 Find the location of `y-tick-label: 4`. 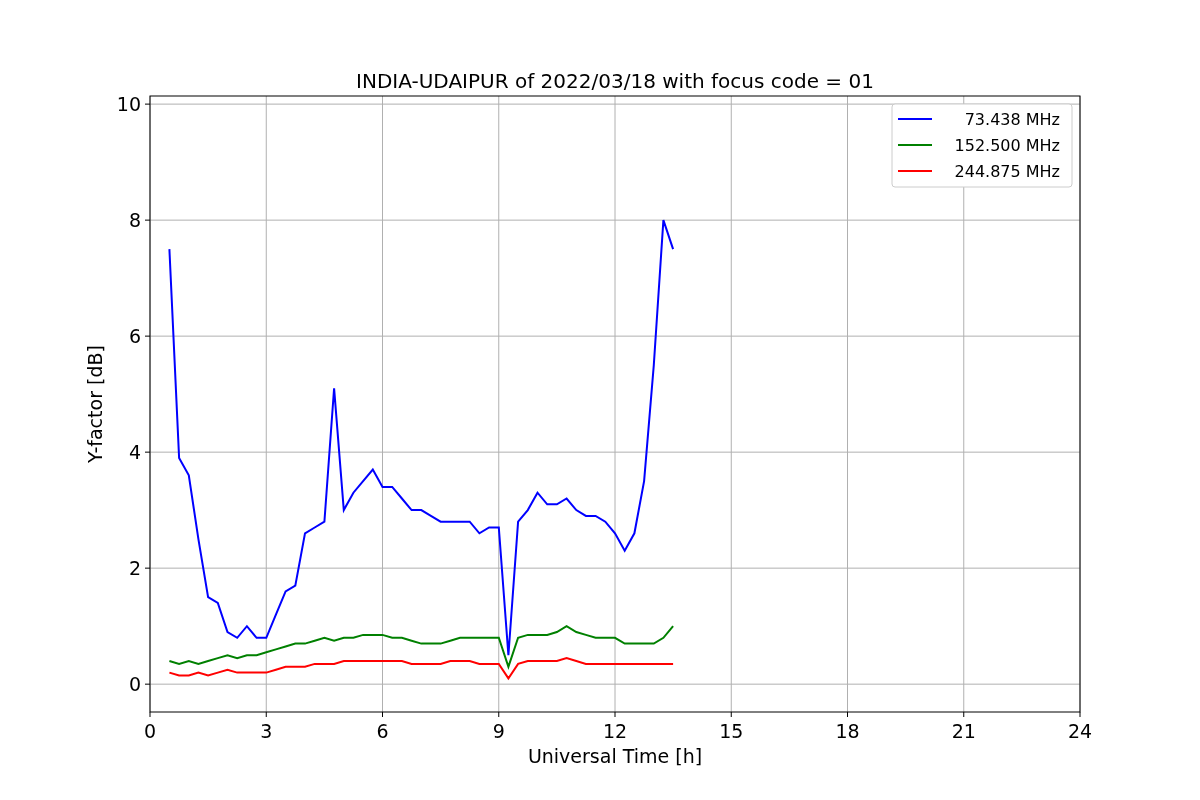

y-tick-label: 4 is located at coordinates (134, 452).